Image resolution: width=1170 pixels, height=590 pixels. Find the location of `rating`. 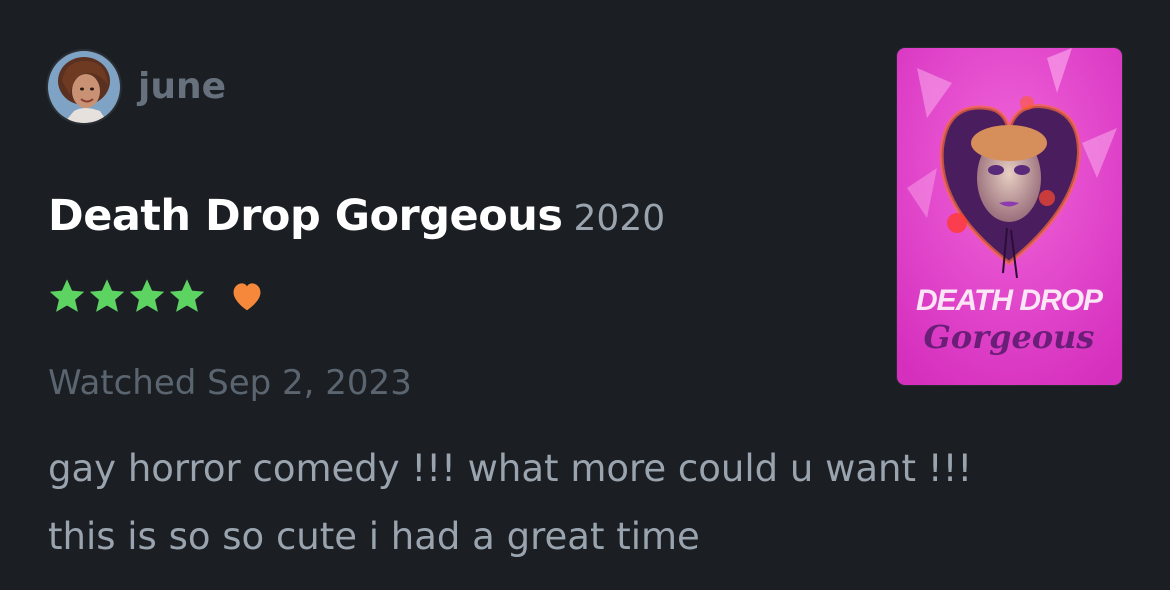

rating is located at coordinates (157, 296).